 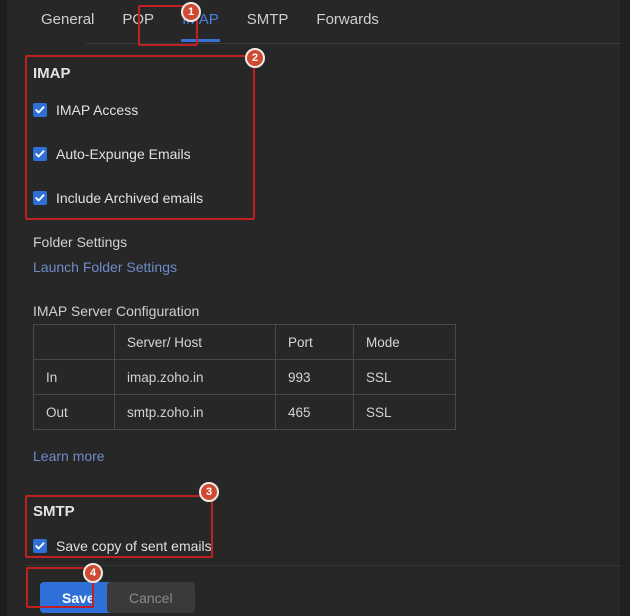 I want to click on cell-host-out: smtp.zoho.in, so click(x=195, y=412).